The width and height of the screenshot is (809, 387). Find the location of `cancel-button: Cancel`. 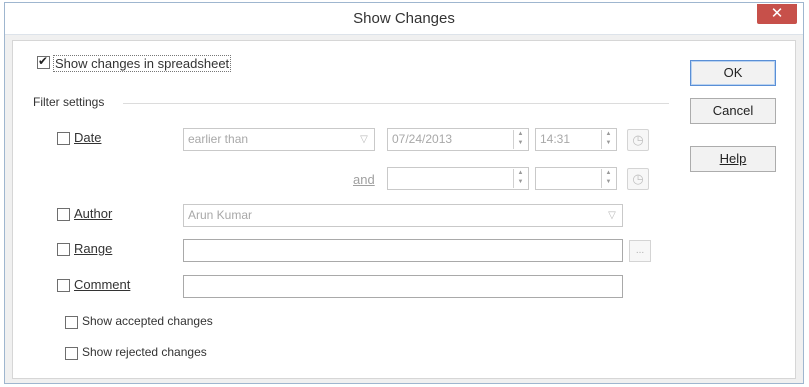

cancel-button: Cancel is located at coordinates (733, 111).